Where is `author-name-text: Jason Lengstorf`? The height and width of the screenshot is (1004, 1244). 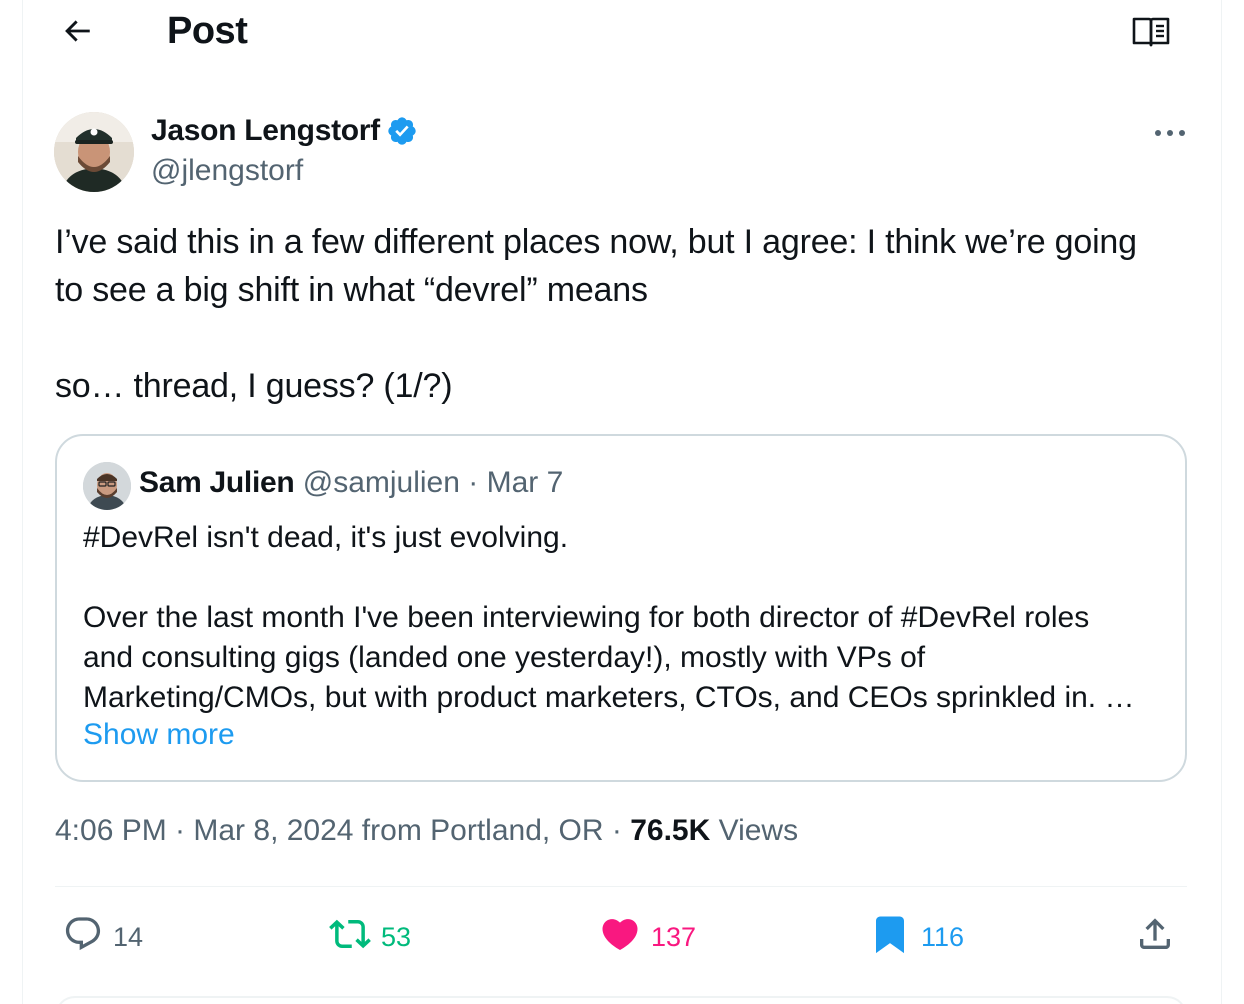
author-name-text: Jason Lengstorf is located at coordinates (265, 130).